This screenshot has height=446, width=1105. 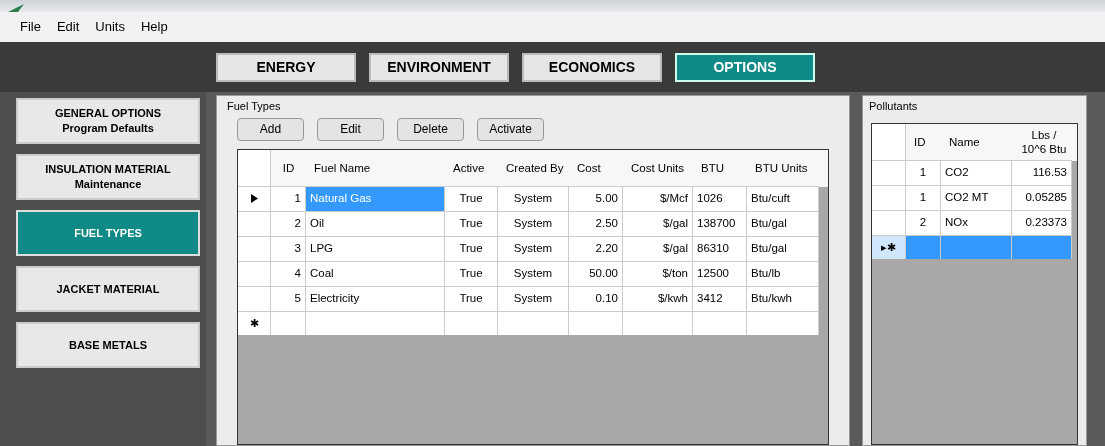 I want to click on table-cell: 3412, so click(x=720, y=299).